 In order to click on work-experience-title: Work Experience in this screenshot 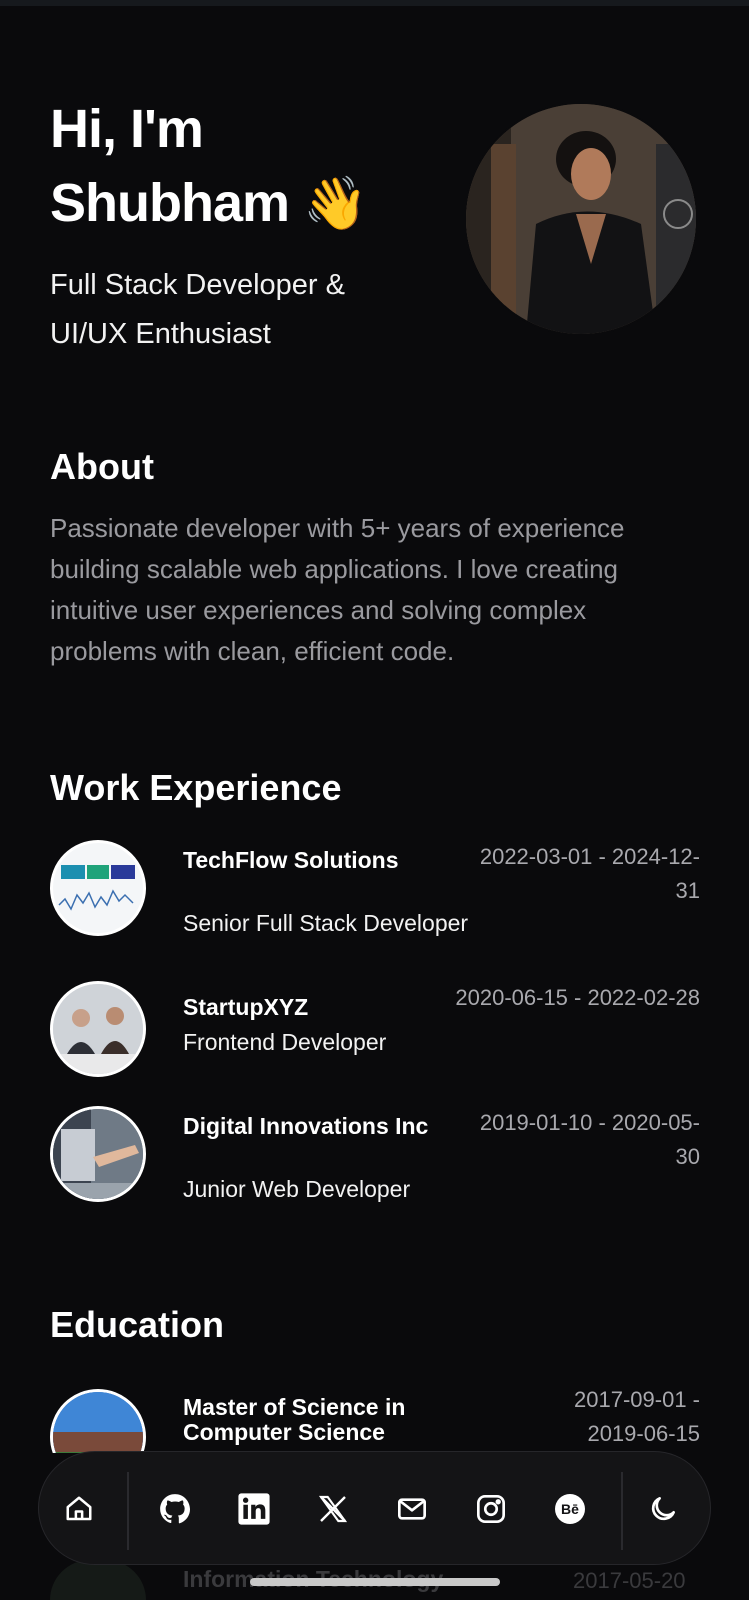, I will do `click(196, 787)`.